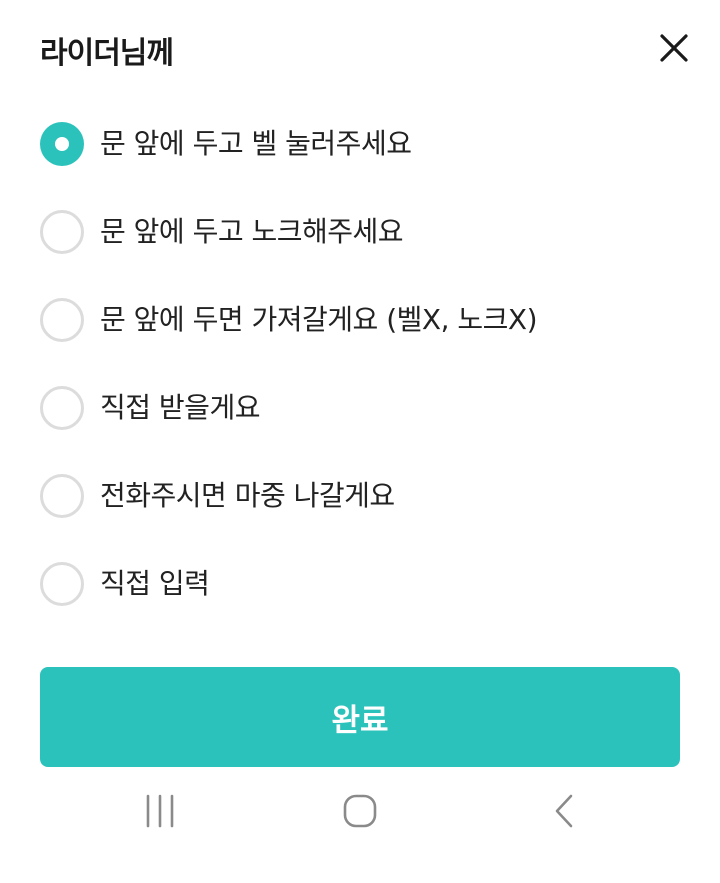 Image resolution: width=720 pixels, height=883 pixels. Describe the element at coordinates (319, 319) in the screenshot. I see `option-label: 문 앞에 두면 가져갈게요 (벨X, 노크X)` at that location.